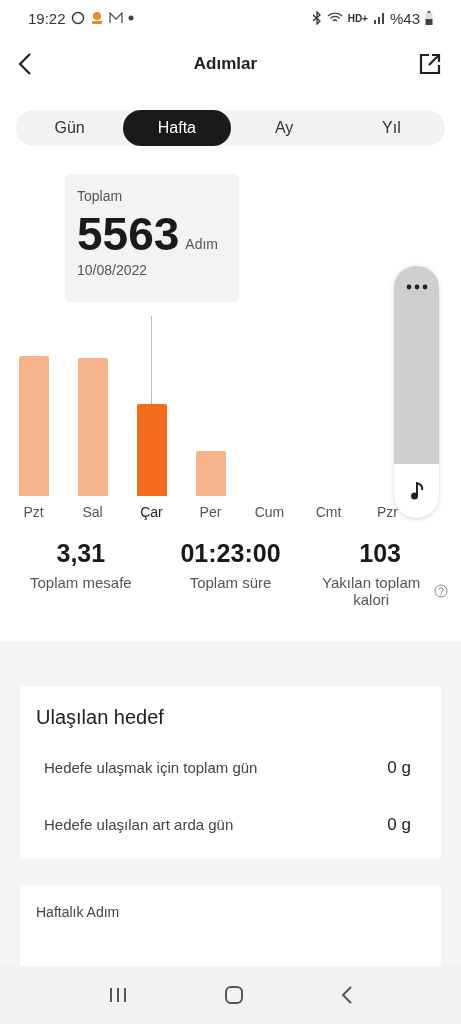 This screenshot has width=461, height=1024. I want to click on music-note-icon, so click(416, 491).